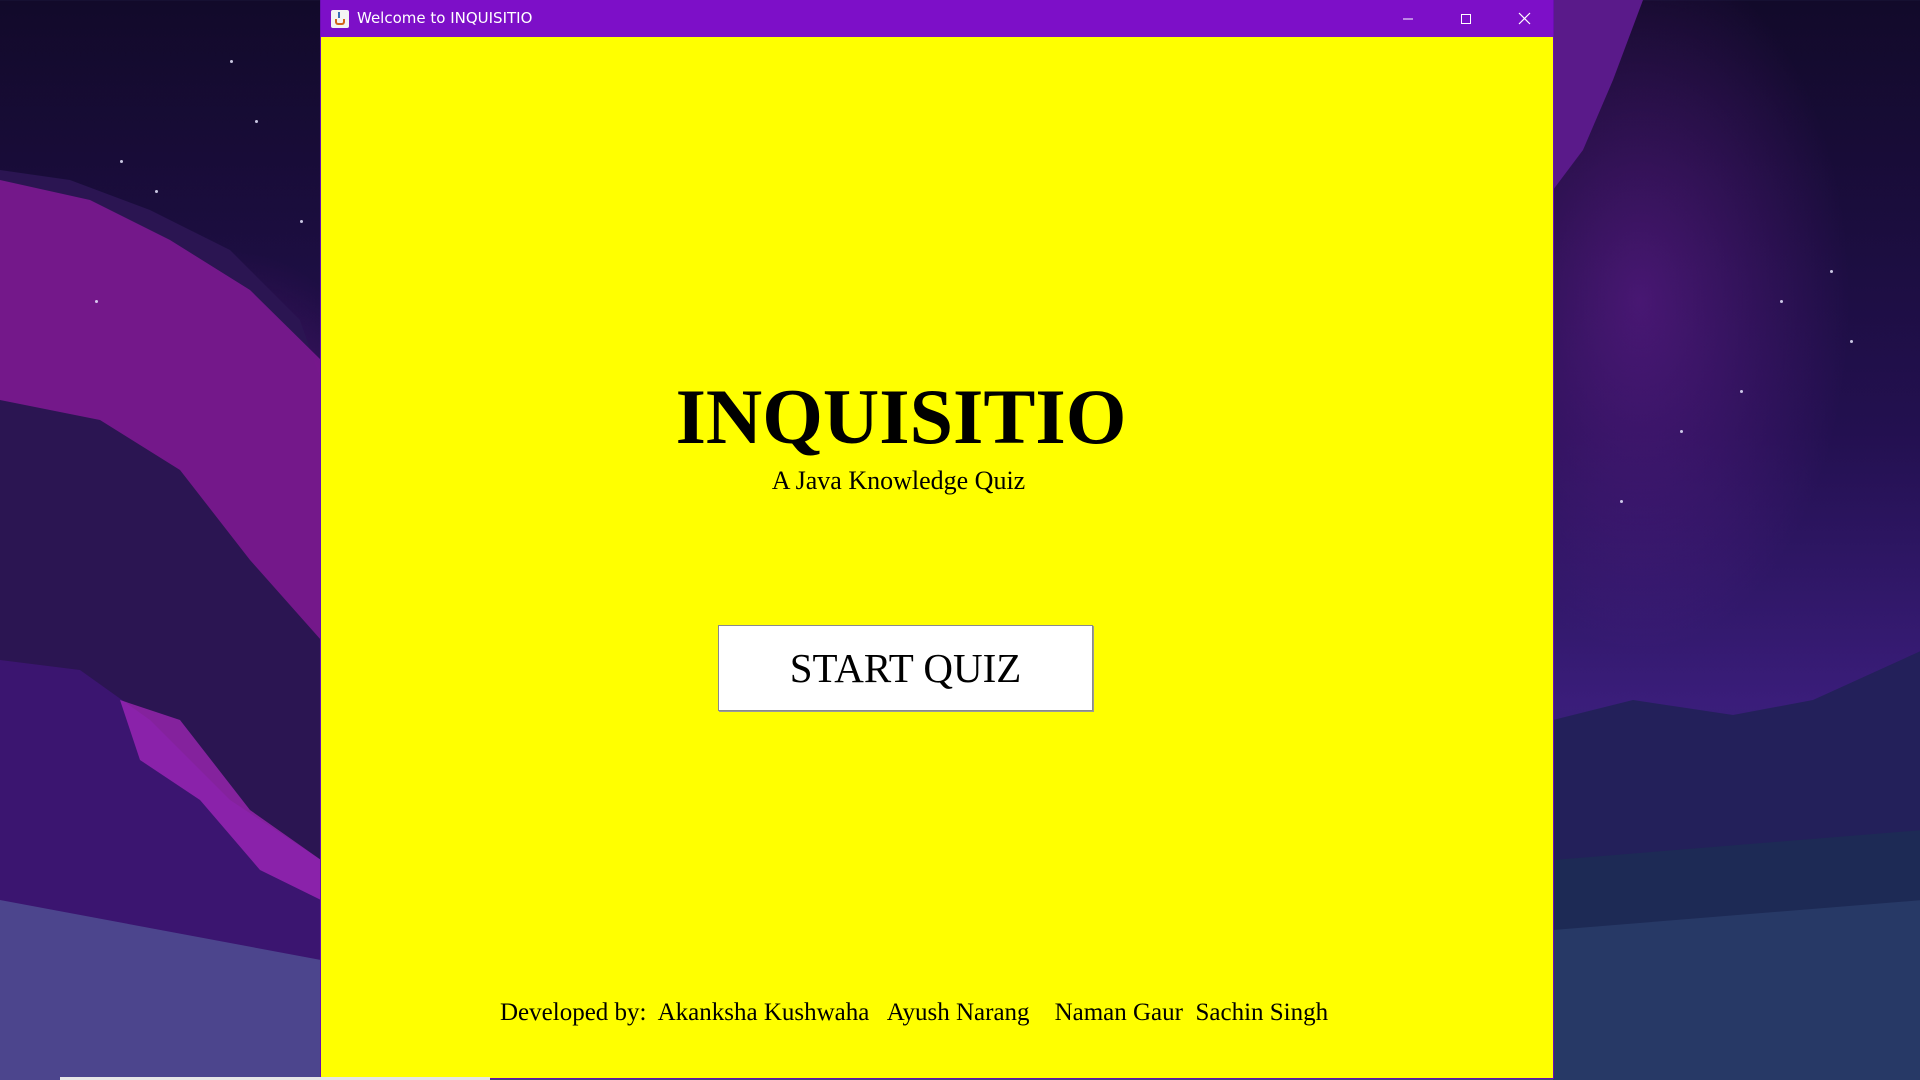  I want to click on close-button, so click(1524, 18).